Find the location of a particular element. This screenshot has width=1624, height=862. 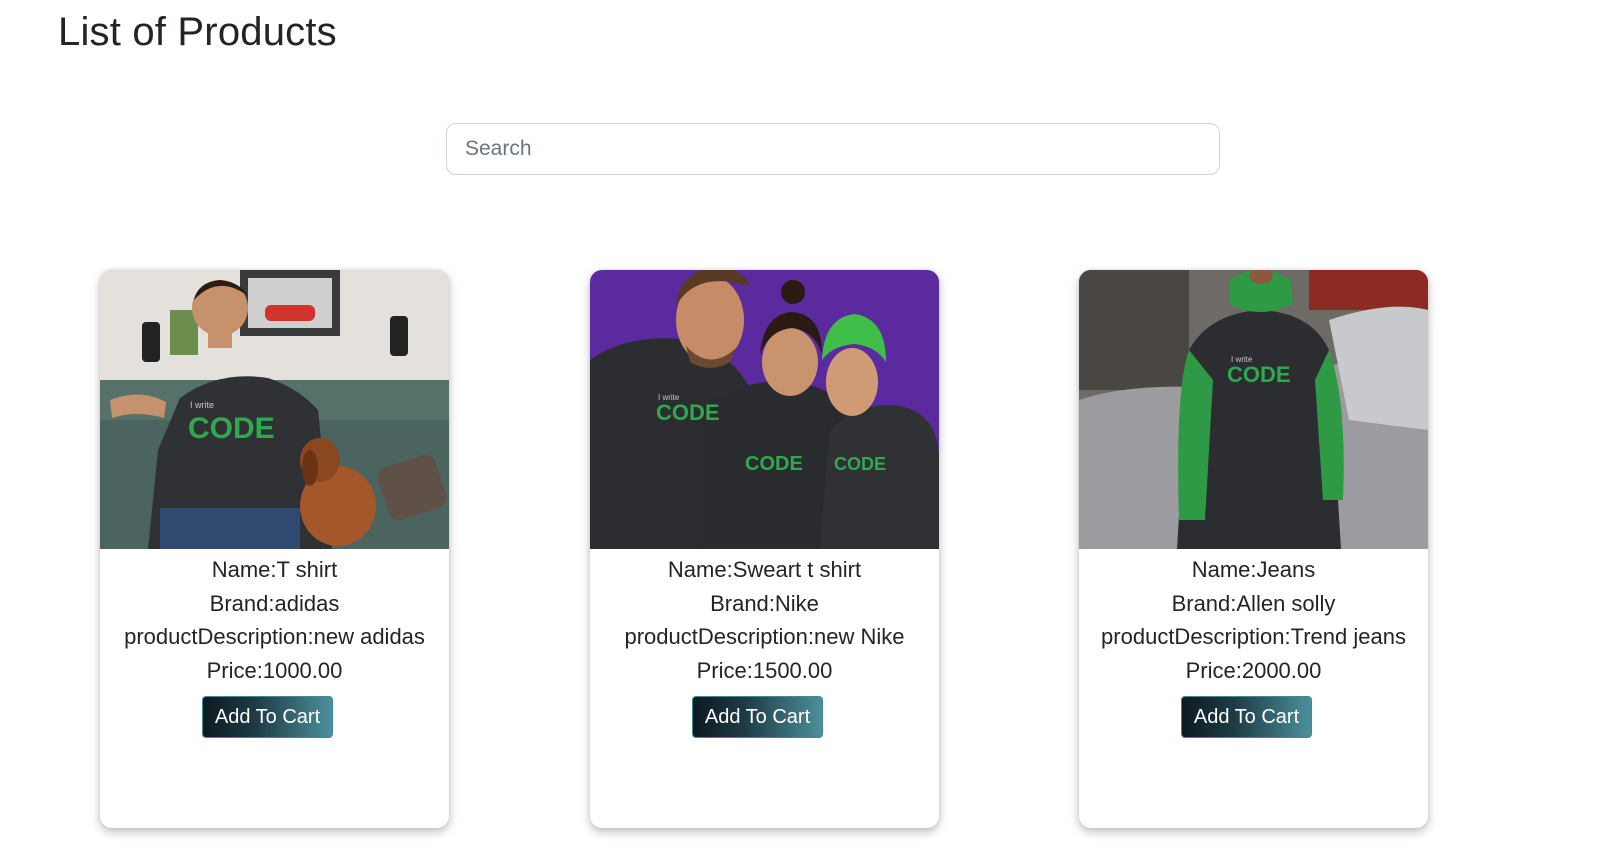

product-name: Name:Jeans is located at coordinates (1253, 569).